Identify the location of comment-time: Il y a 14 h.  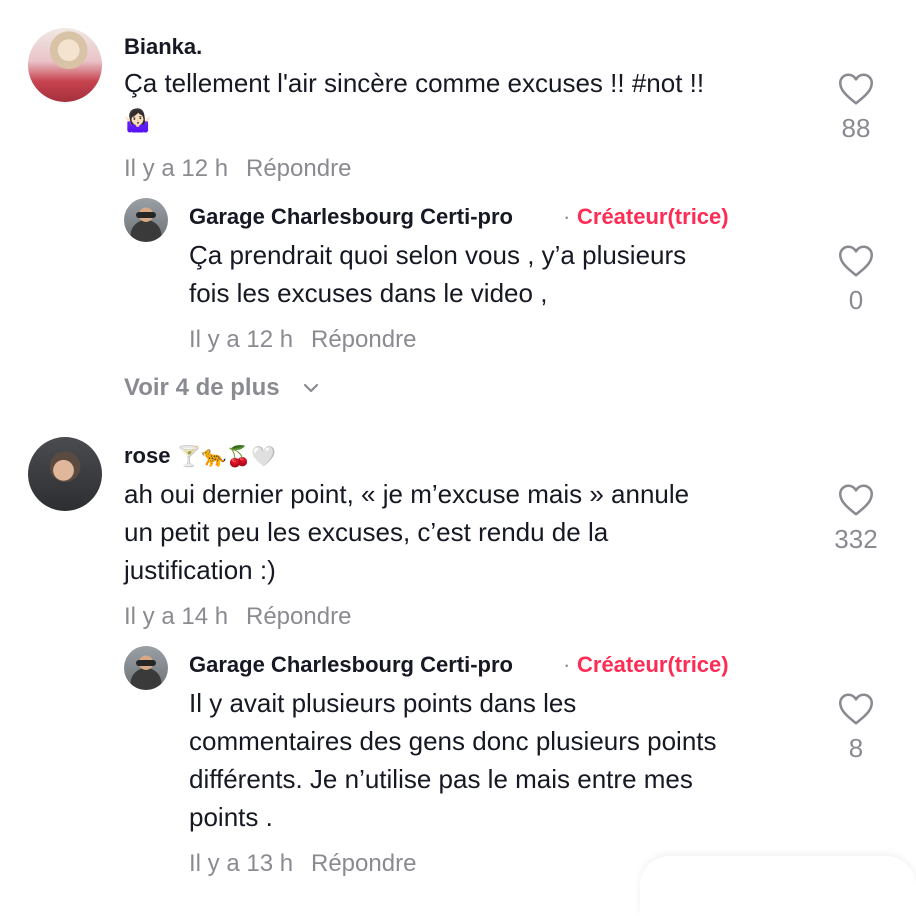
(176, 616).